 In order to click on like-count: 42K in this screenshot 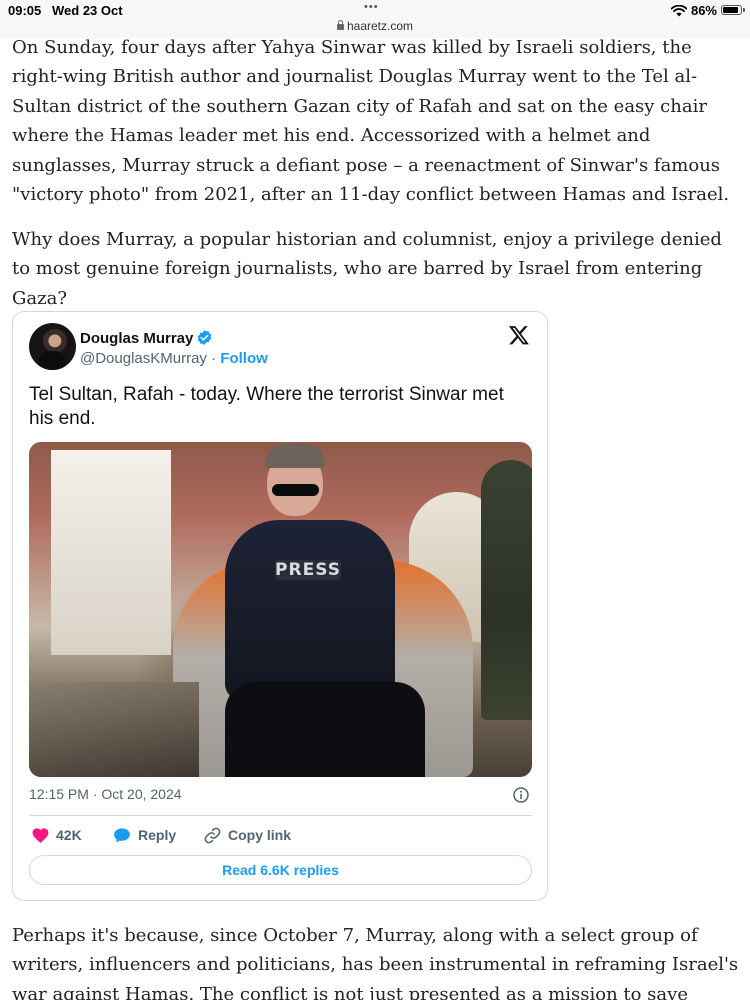, I will do `click(69, 835)`.